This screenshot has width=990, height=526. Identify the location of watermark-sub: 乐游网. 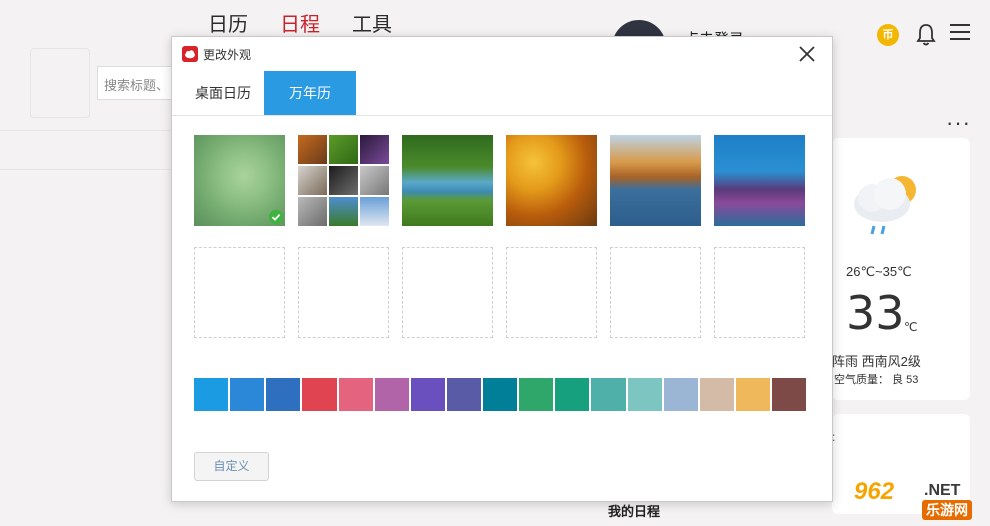
(947, 510).